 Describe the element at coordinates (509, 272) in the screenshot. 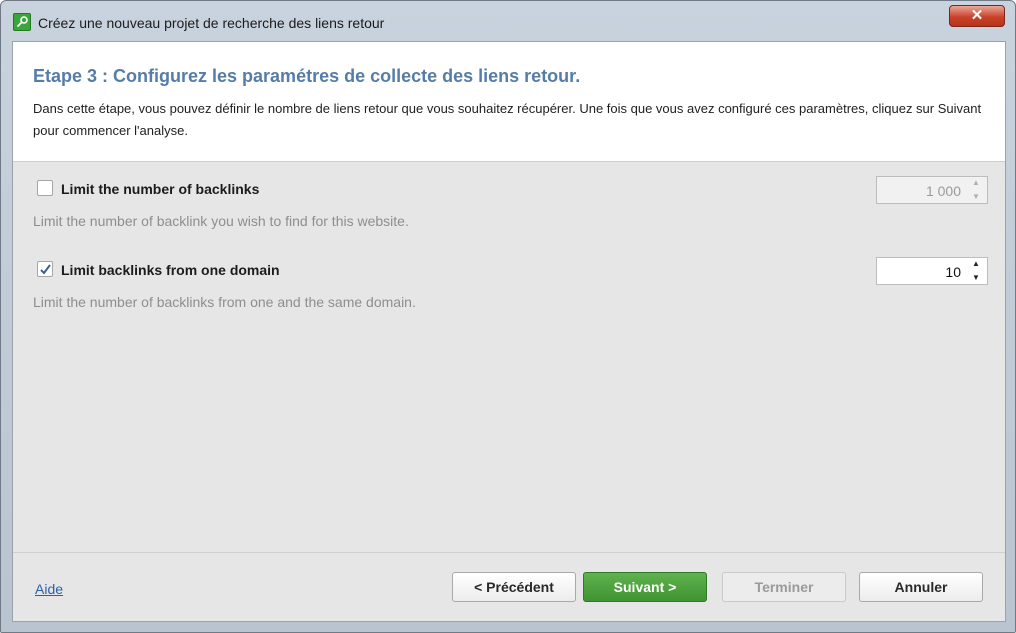

I see `option-limit-domain: Limit backlinks from one domain 10 ▲ ▼` at that location.